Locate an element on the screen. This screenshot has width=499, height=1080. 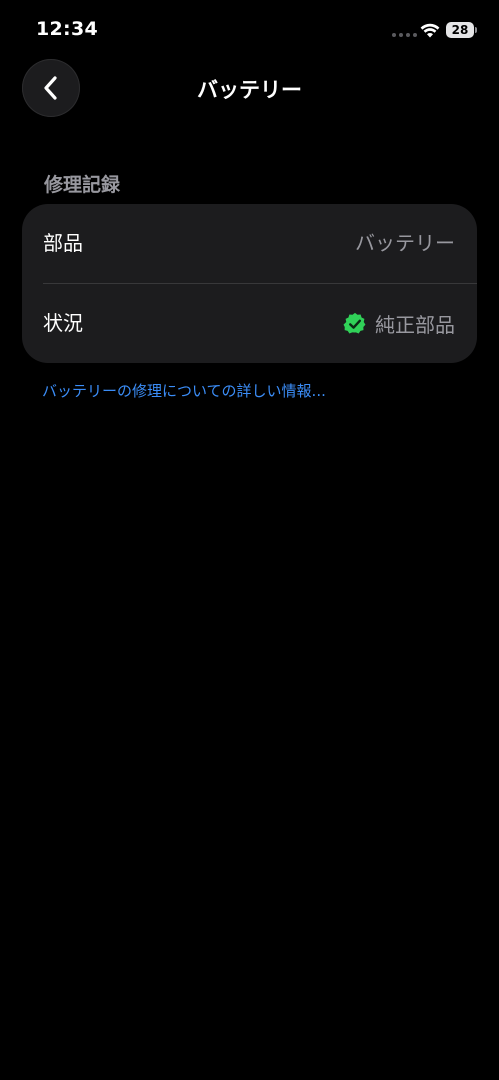
part-value: バッテリー is located at coordinates (405, 243).